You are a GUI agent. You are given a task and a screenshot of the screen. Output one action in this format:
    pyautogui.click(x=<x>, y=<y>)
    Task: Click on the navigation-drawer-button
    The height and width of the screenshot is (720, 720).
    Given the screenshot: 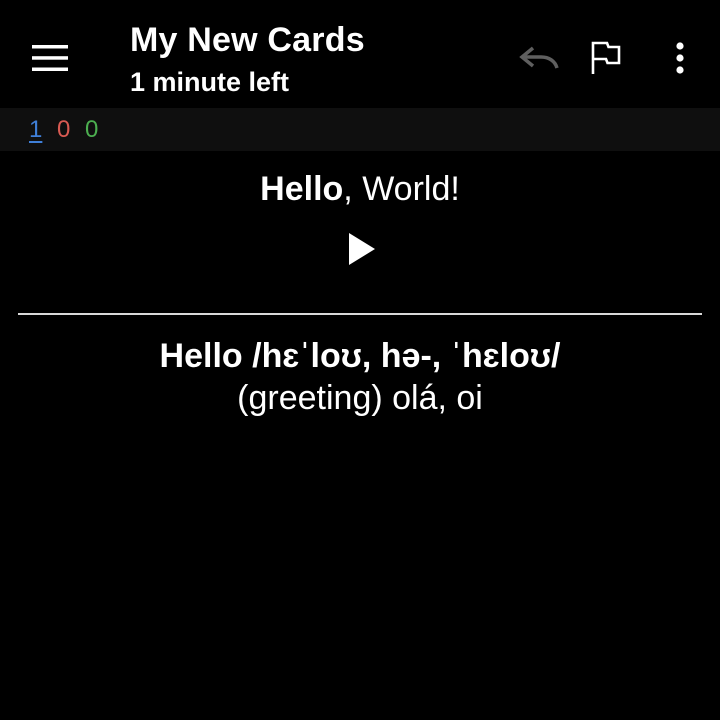 What is the action you would take?
    pyautogui.click(x=50, y=58)
    